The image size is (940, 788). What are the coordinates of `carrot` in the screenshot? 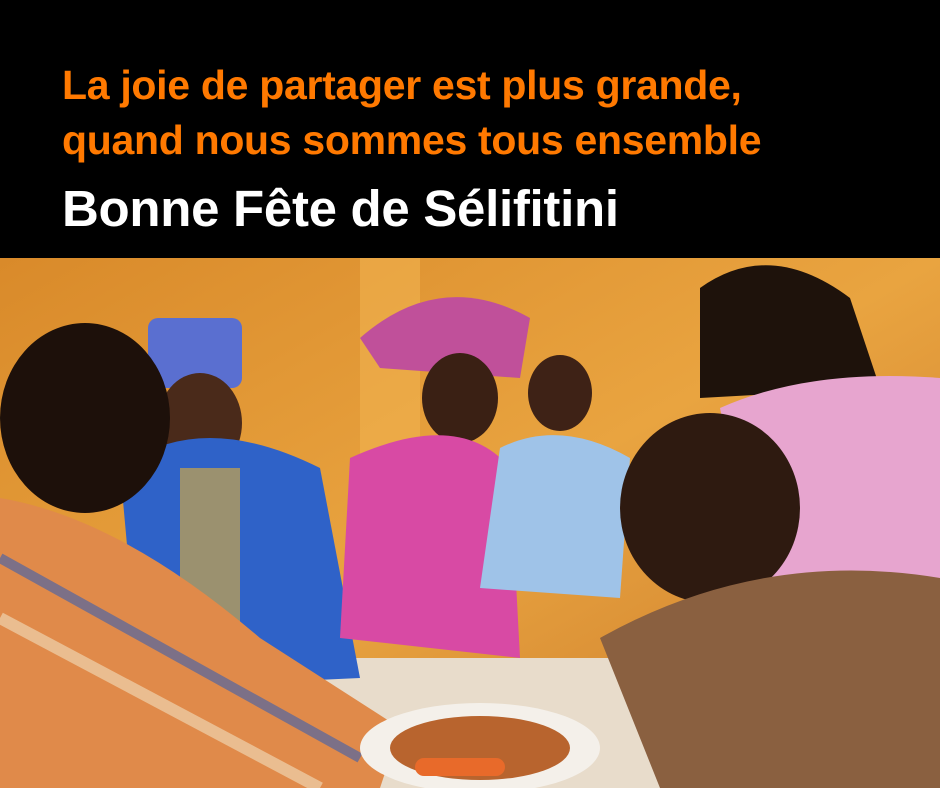 It's located at (460, 767).